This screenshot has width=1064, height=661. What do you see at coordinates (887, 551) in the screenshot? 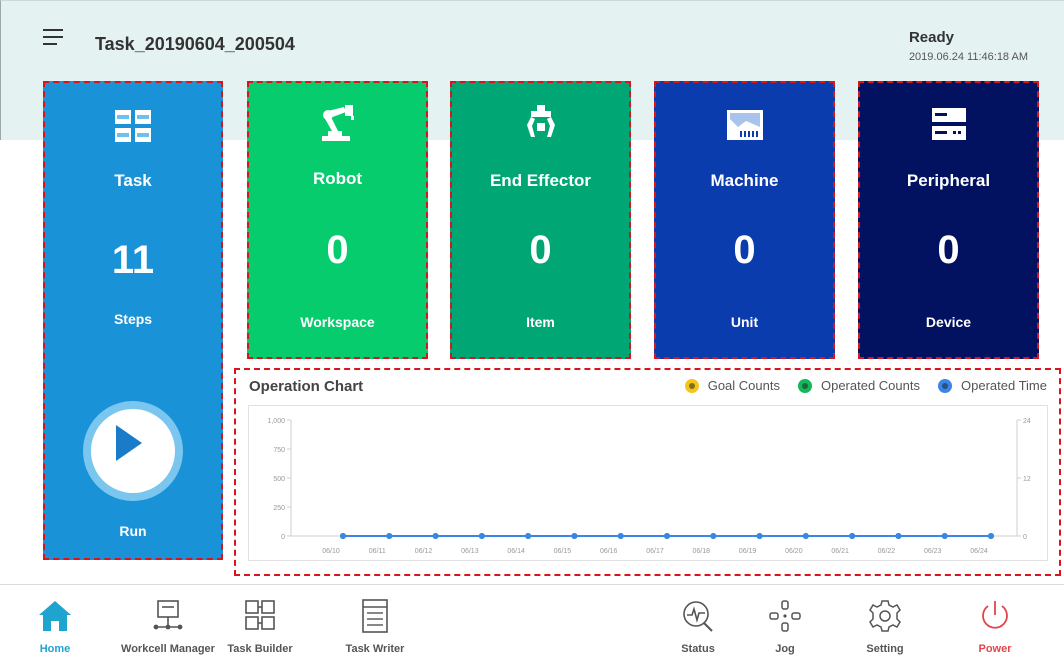
I see `x-tick-label: 06/22` at bounding box center [887, 551].